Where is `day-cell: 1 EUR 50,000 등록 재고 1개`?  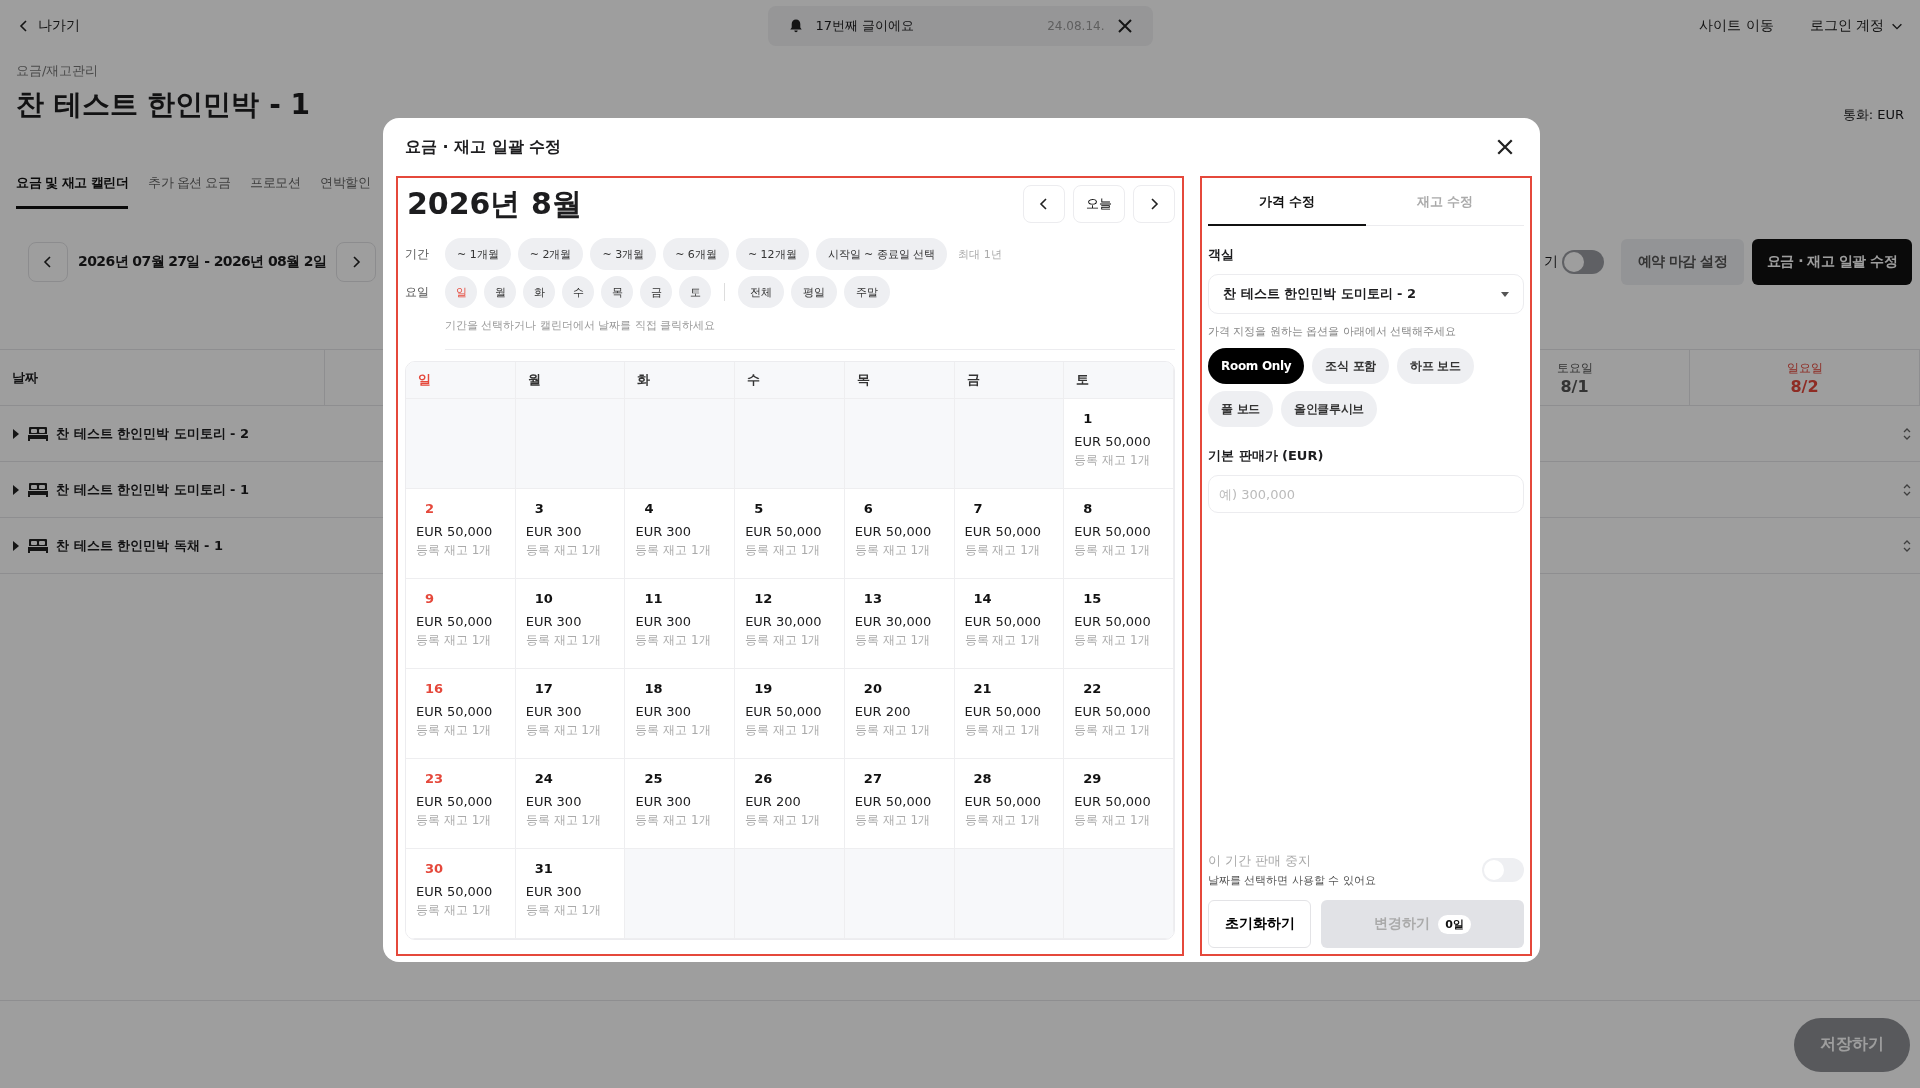 day-cell: 1 EUR 50,000 등록 재고 1개 is located at coordinates (1119, 444).